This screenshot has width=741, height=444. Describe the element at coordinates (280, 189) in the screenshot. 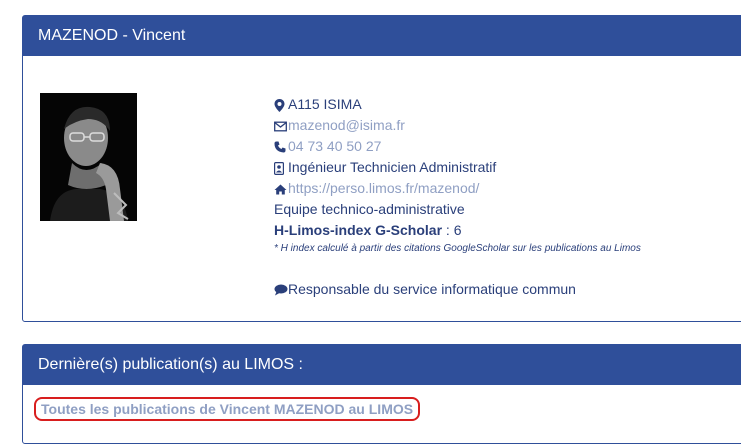

I see `home-icon` at that location.